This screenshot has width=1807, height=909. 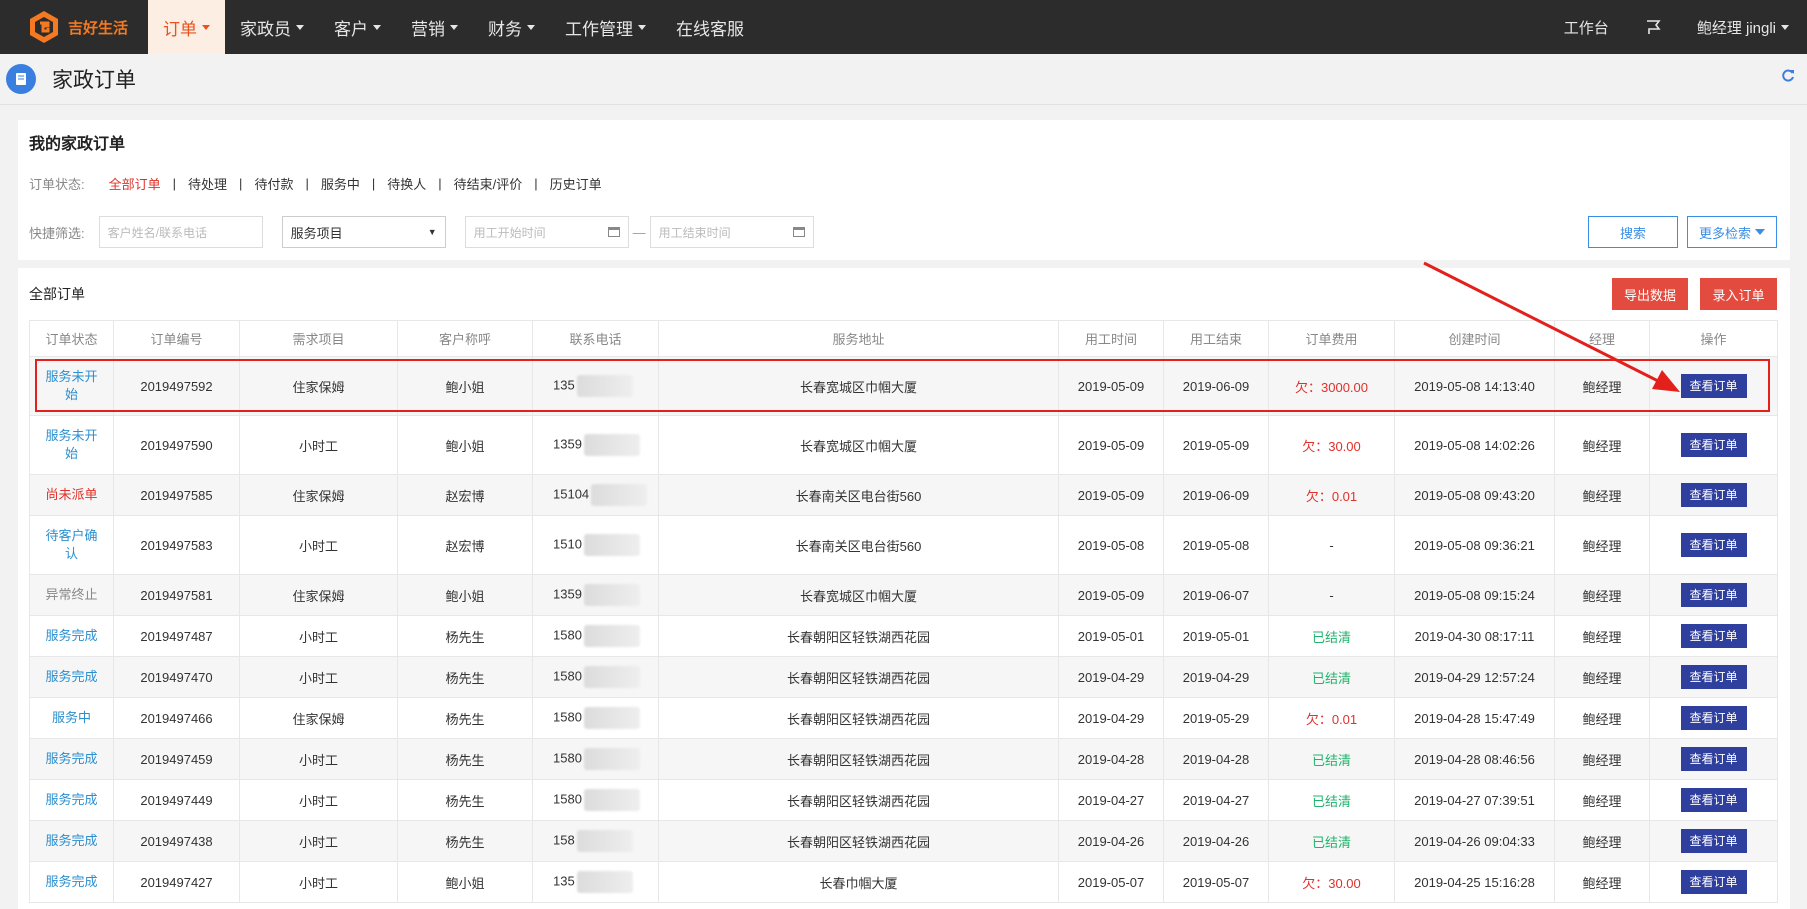 What do you see at coordinates (180, 232) in the screenshot?
I see `customer-search-input: 客户姓名/联系电话` at bounding box center [180, 232].